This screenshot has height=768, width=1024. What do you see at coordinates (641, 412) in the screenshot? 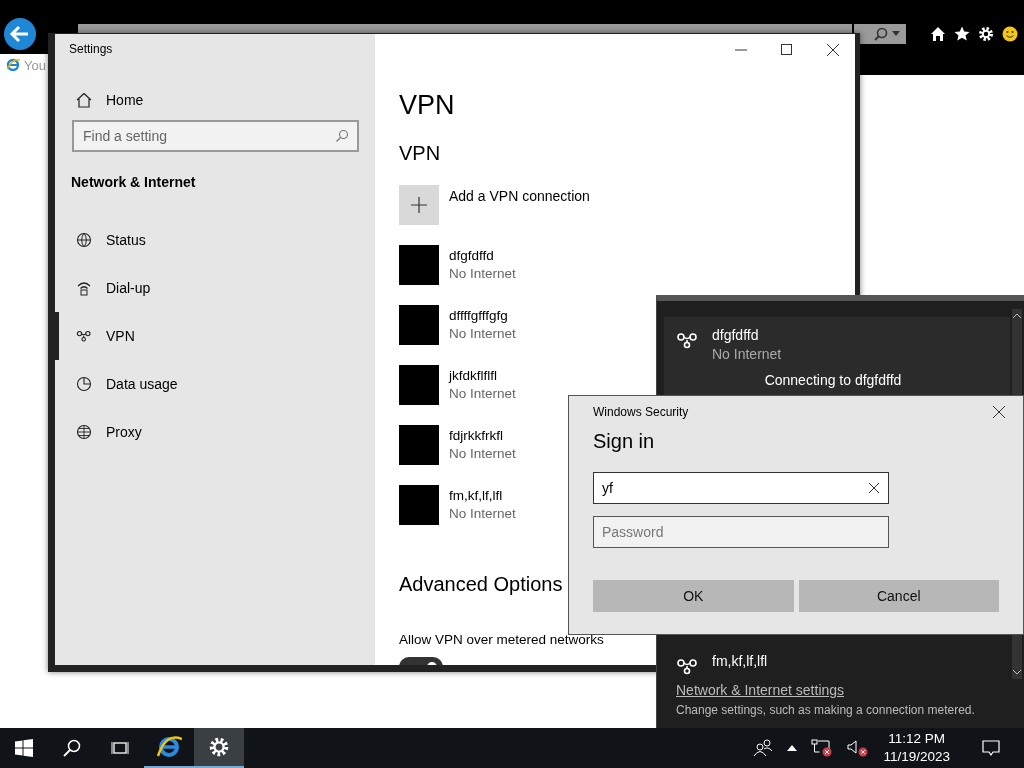
I see `dialog-title: Windows Security` at bounding box center [641, 412].